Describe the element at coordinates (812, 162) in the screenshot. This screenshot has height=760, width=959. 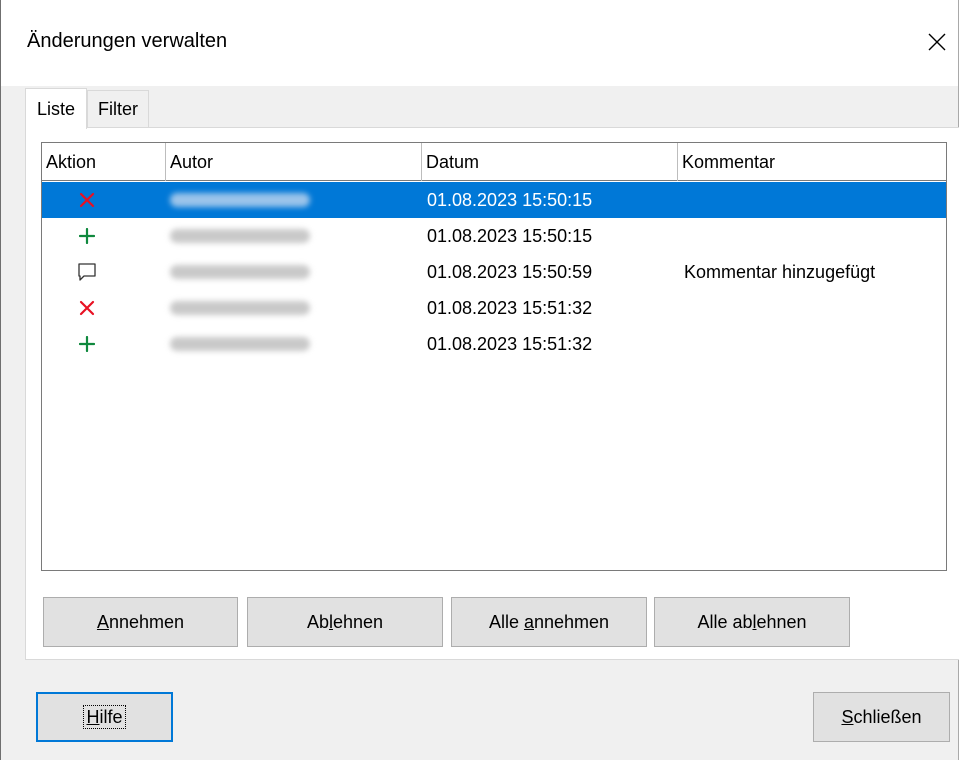
I see `column-header-kommentar: Kommentar` at that location.